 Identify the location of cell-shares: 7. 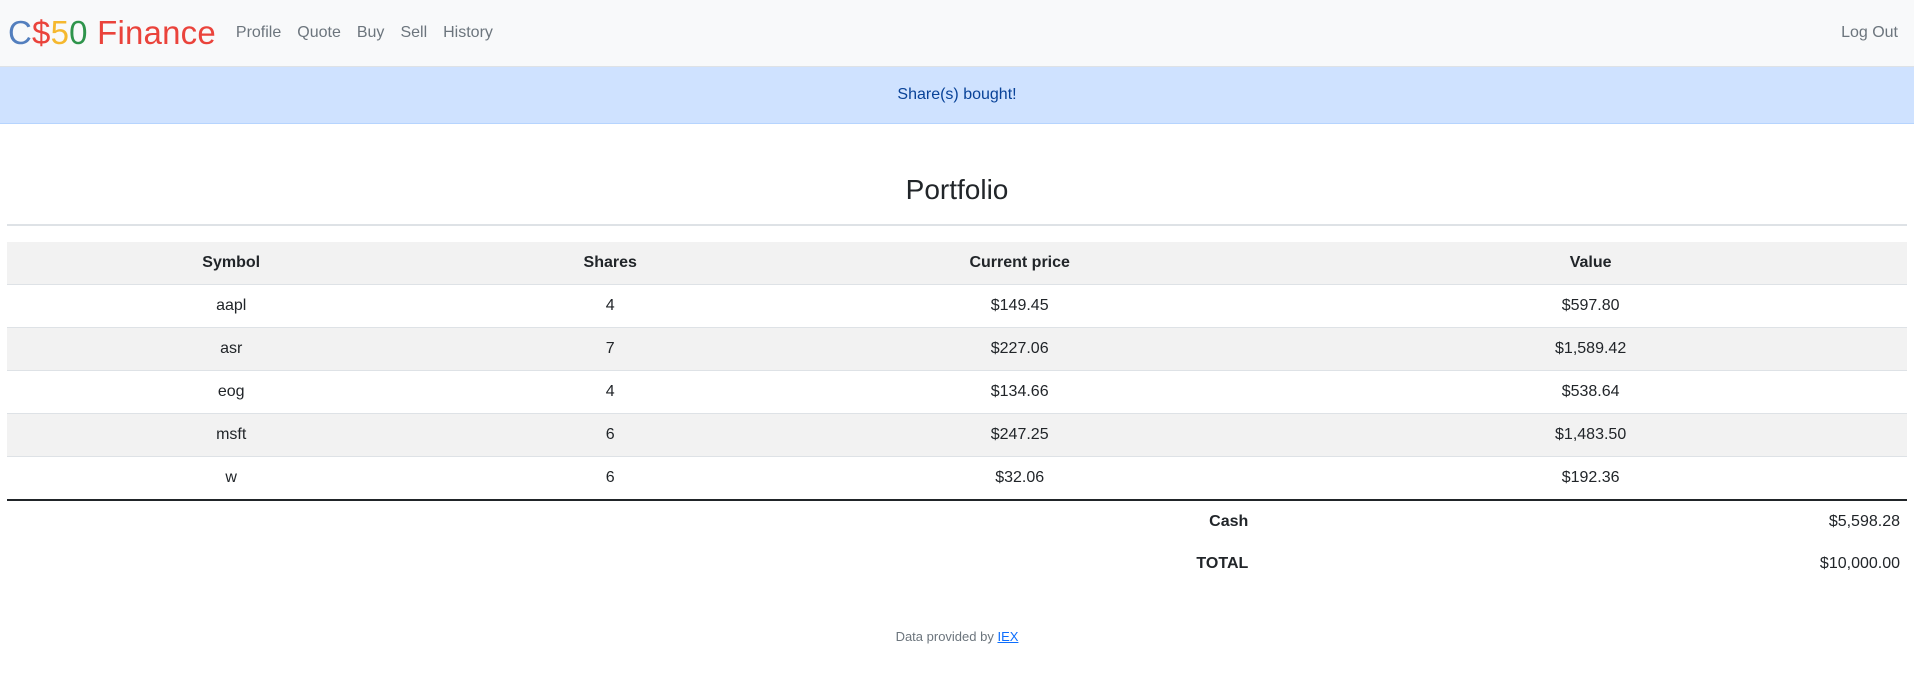
(610, 349).